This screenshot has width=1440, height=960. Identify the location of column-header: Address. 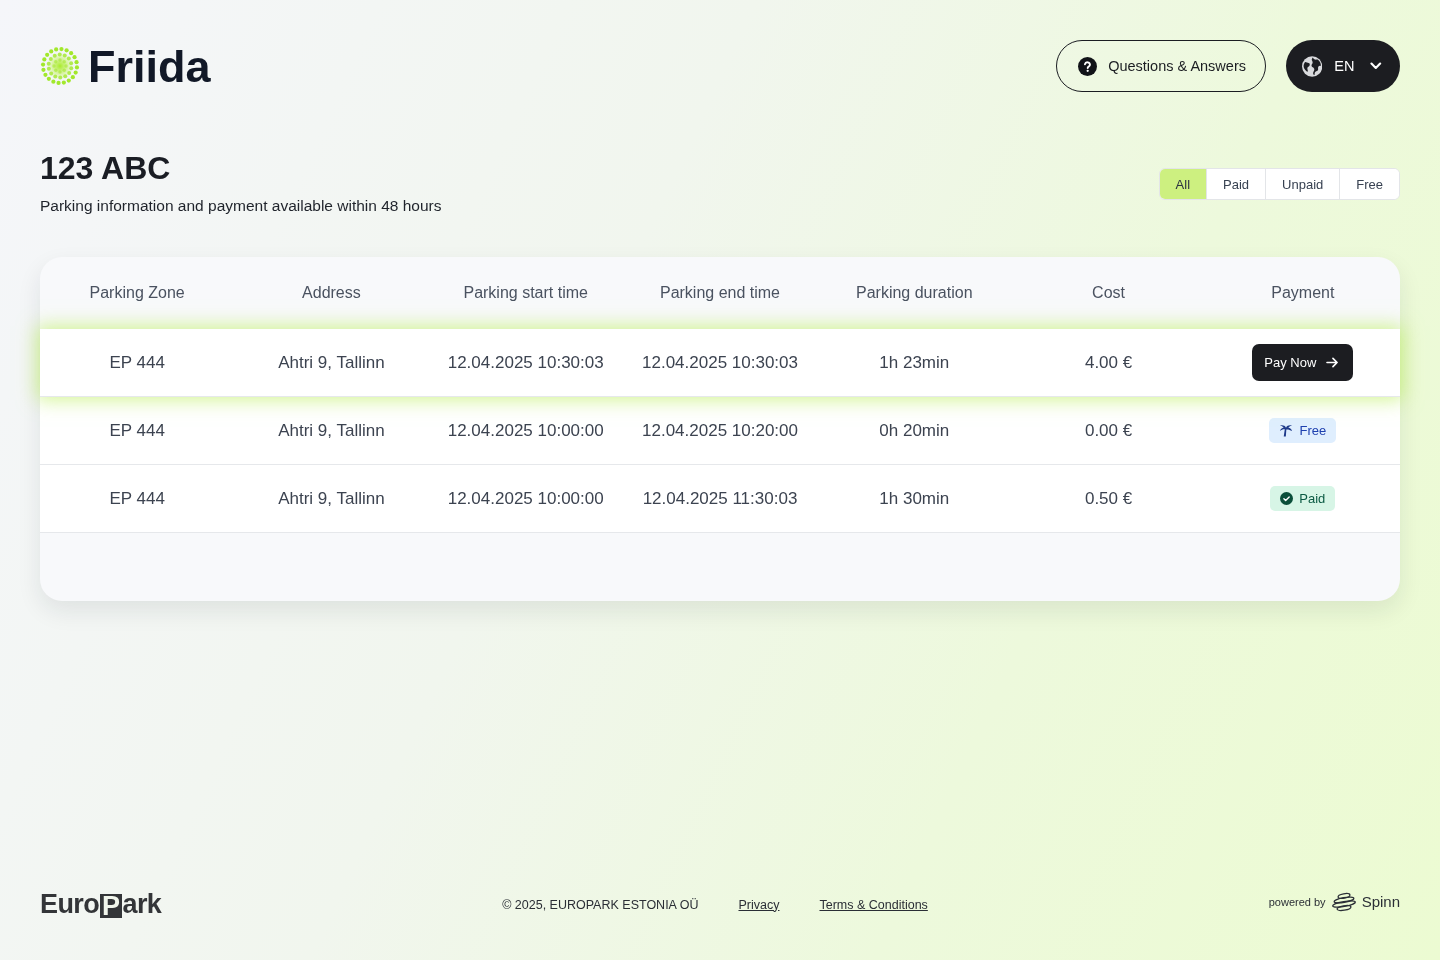
(331, 293).